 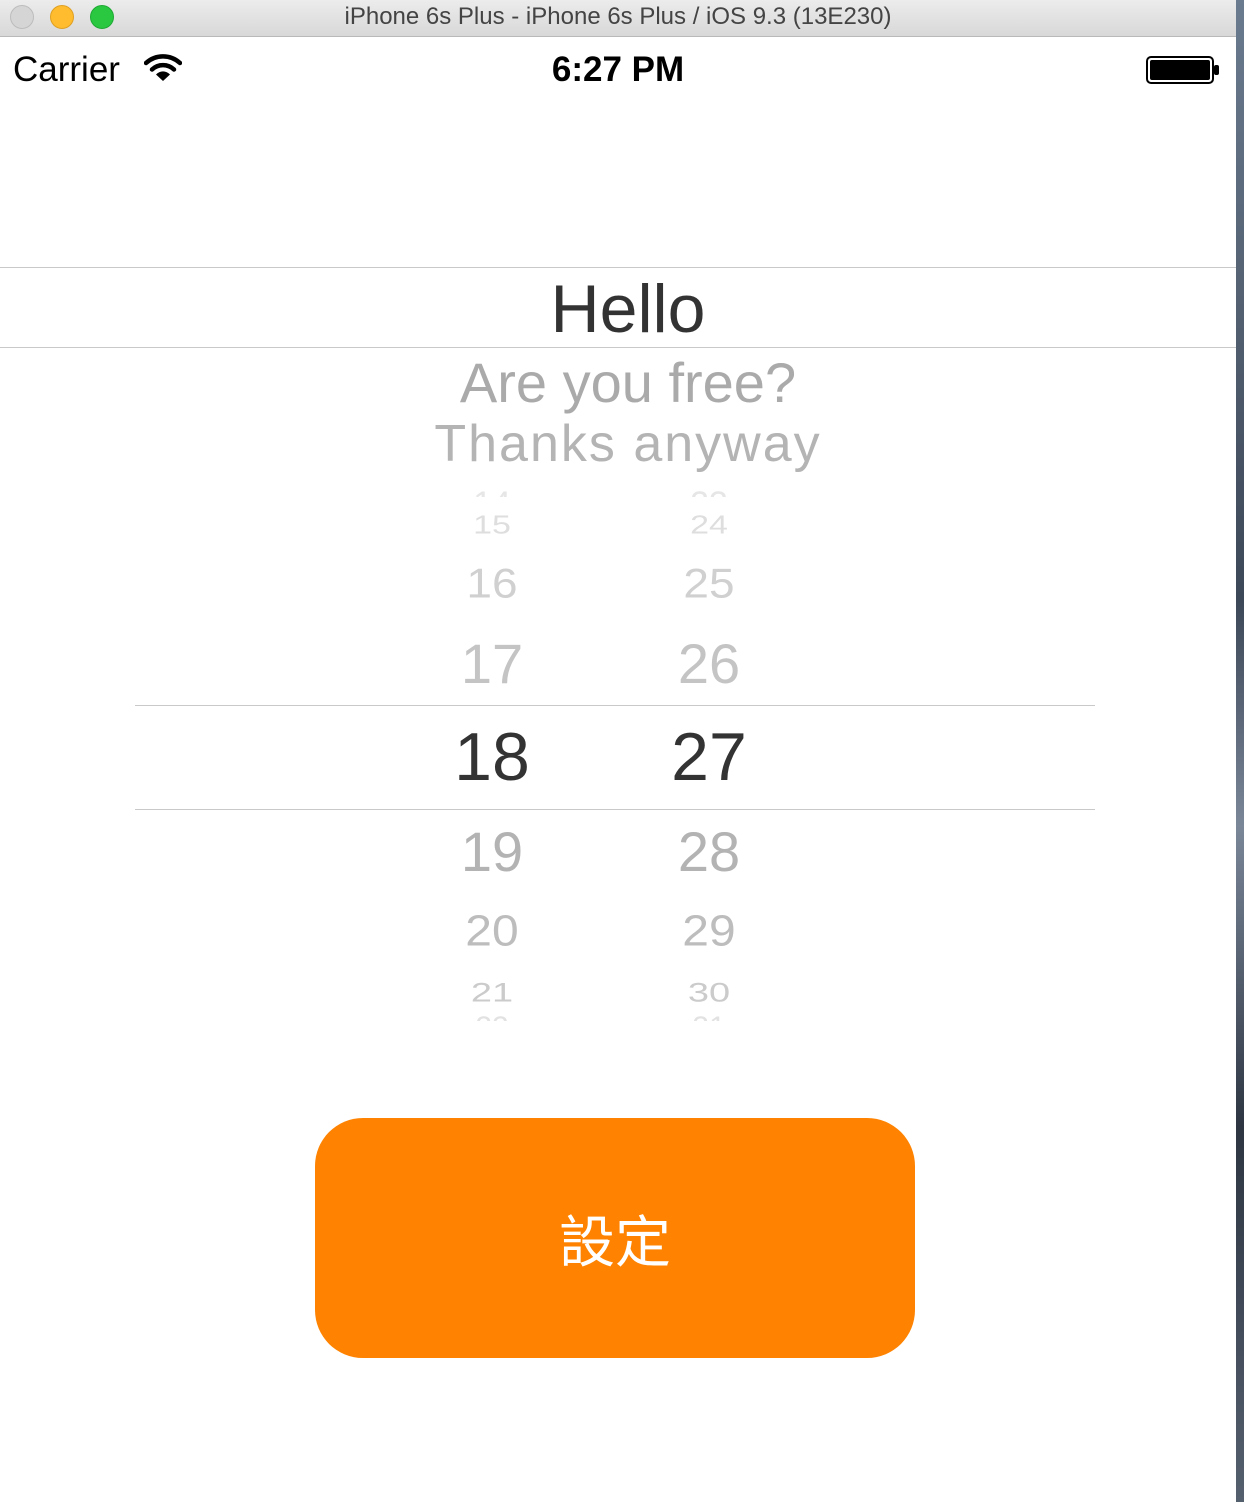 I want to click on number-picker-1-item: 16, so click(x=492, y=582).